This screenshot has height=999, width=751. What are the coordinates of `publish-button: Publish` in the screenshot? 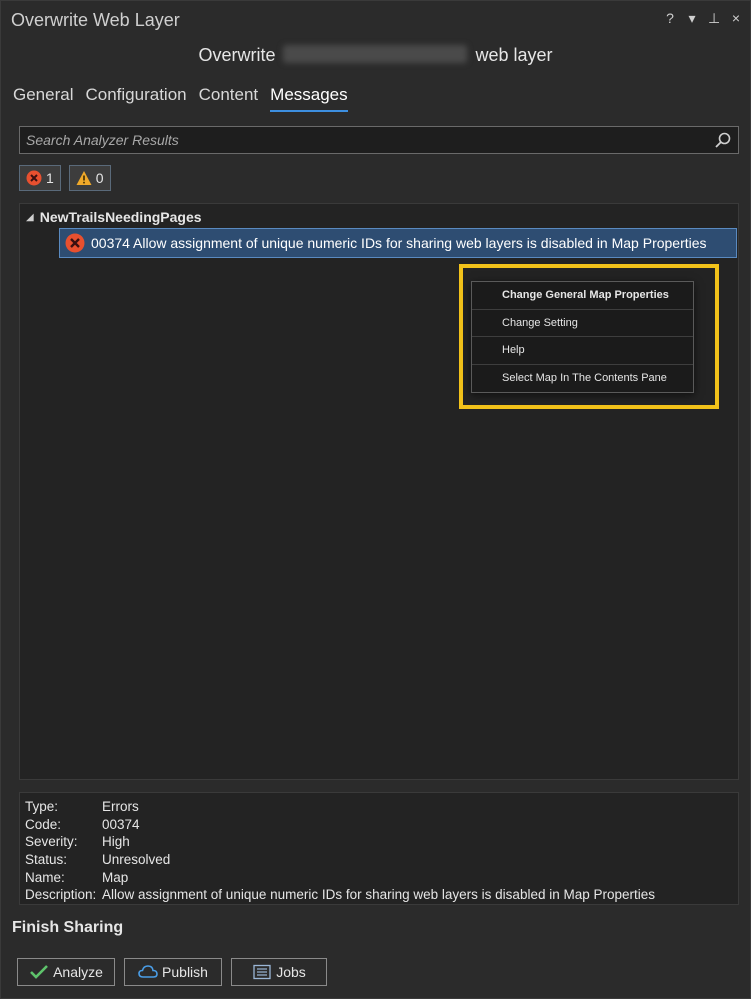 It's located at (173, 972).